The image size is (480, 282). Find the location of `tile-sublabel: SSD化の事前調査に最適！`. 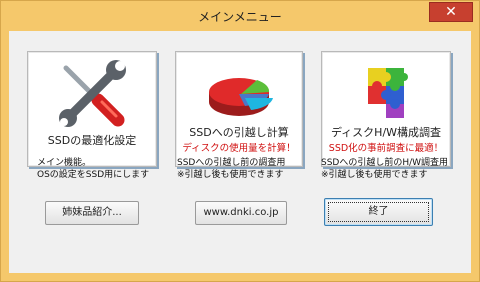

tile-sublabel: SSD化の事前調査に最適！ is located at coordinates (386, 148).